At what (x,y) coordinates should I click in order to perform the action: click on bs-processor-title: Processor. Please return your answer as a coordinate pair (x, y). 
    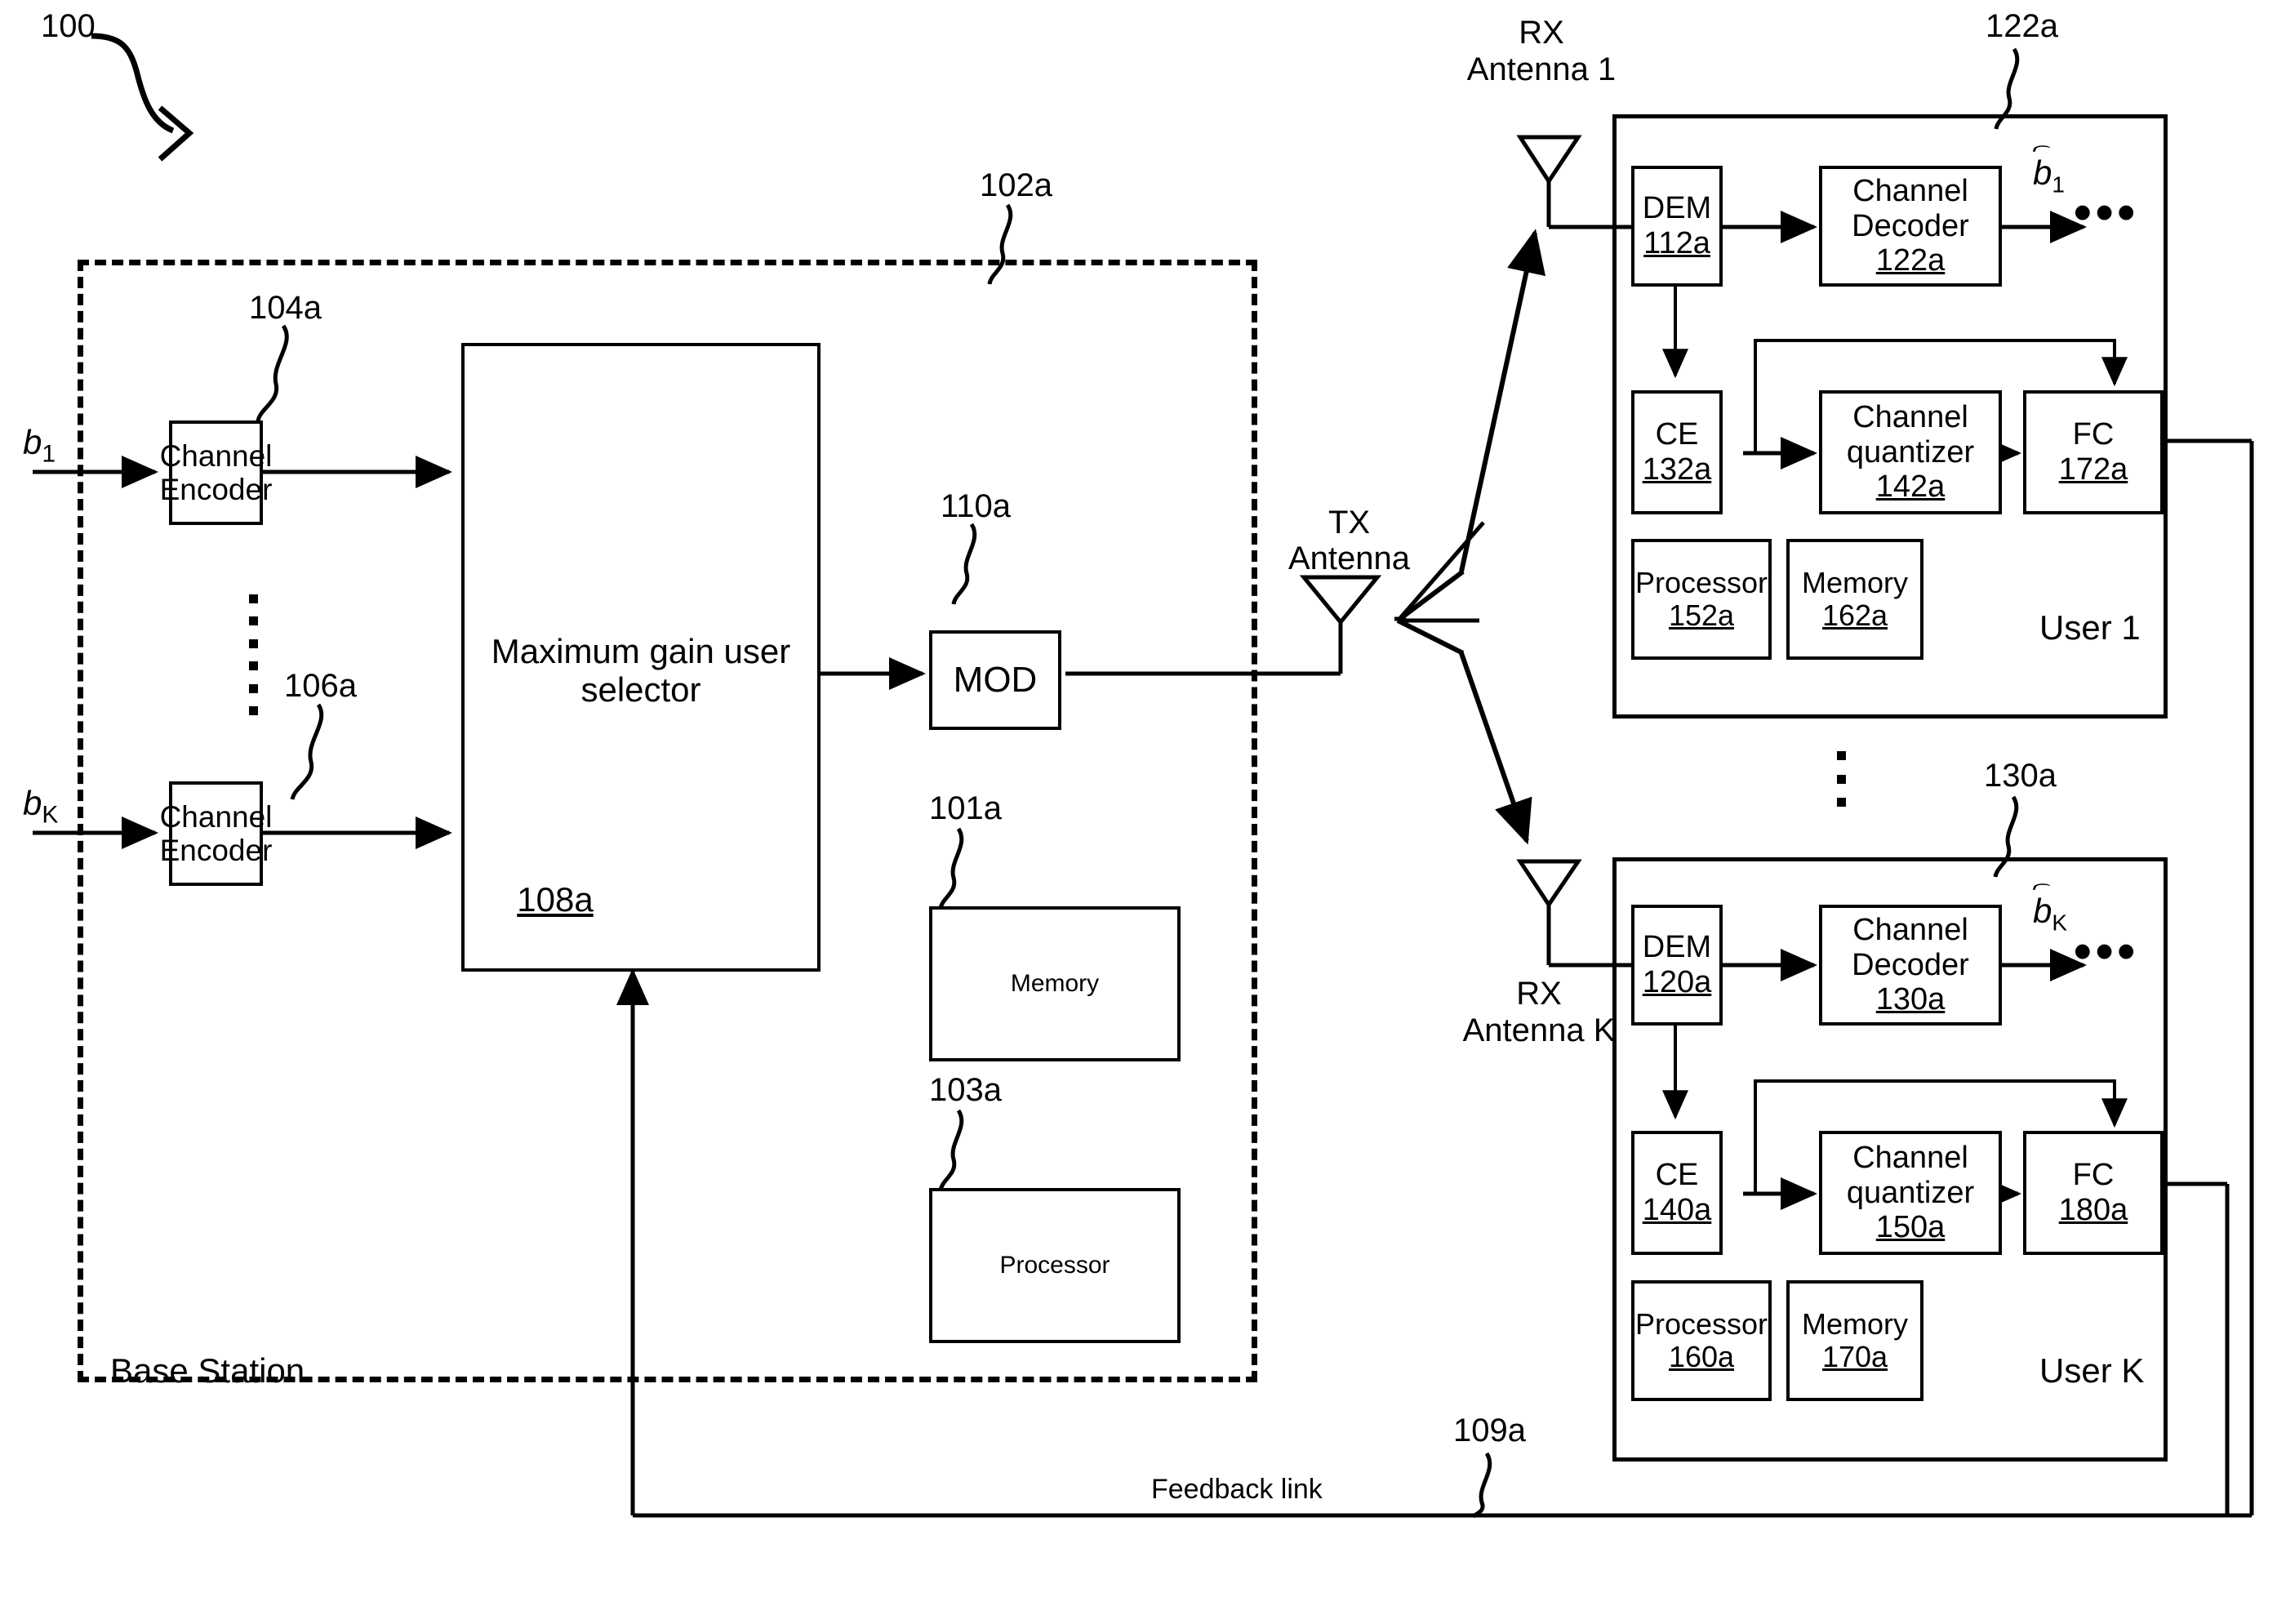
    Looking at the image, I should click on (1054, 1265).